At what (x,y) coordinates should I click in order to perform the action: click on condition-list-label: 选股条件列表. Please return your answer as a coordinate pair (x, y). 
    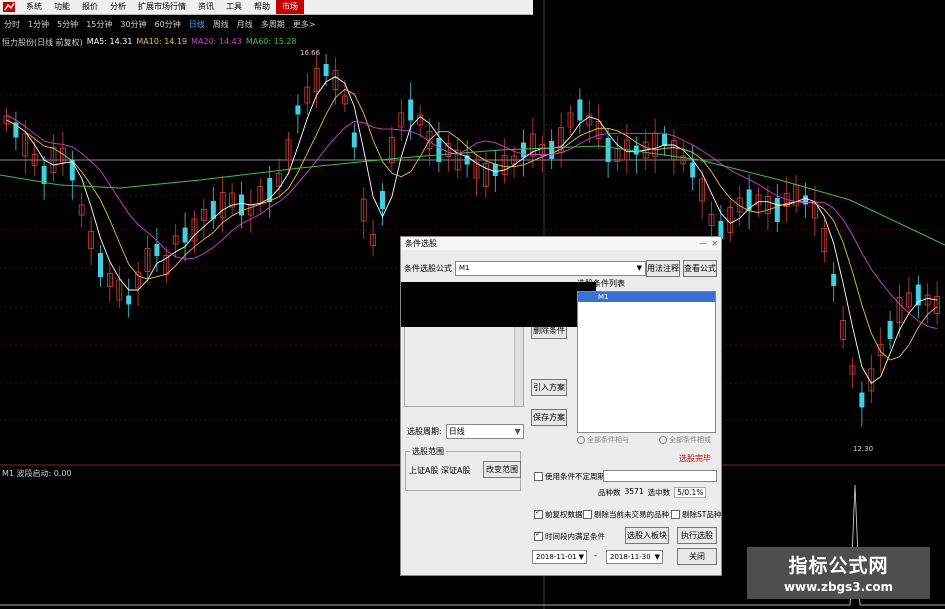
    Looking at the image, I should click on (601, 283).